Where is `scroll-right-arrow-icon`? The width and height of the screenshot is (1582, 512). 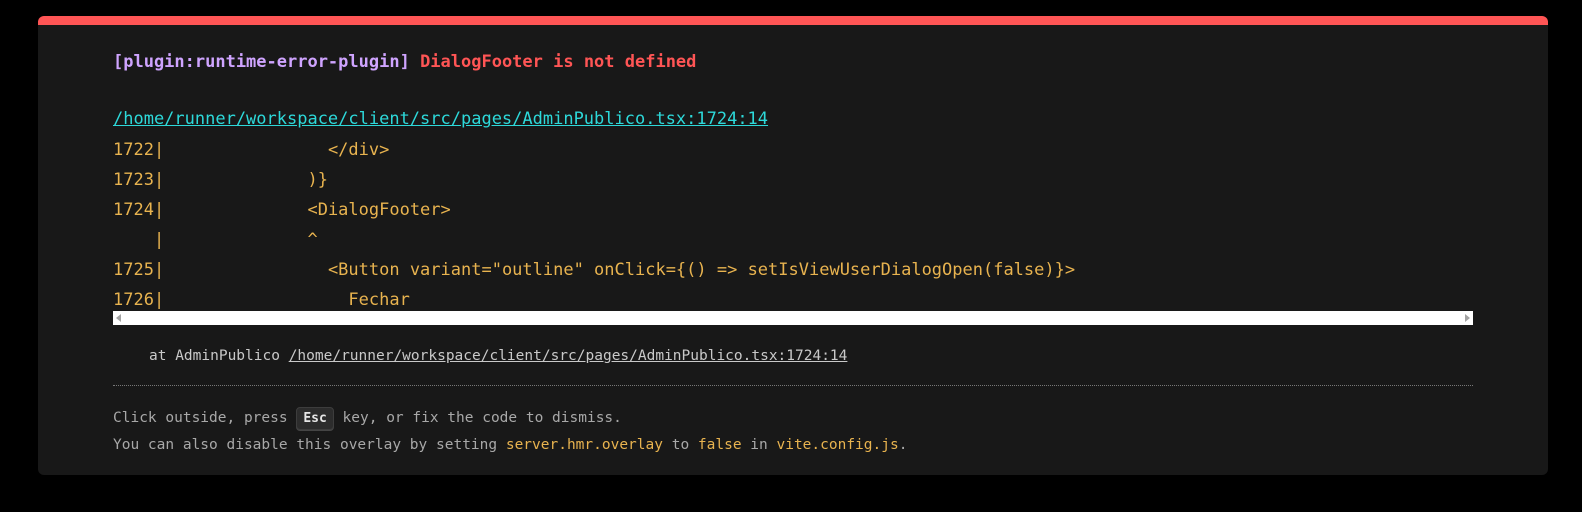
scroll-right-arrow-icon is located at coordinates (1467, 318).